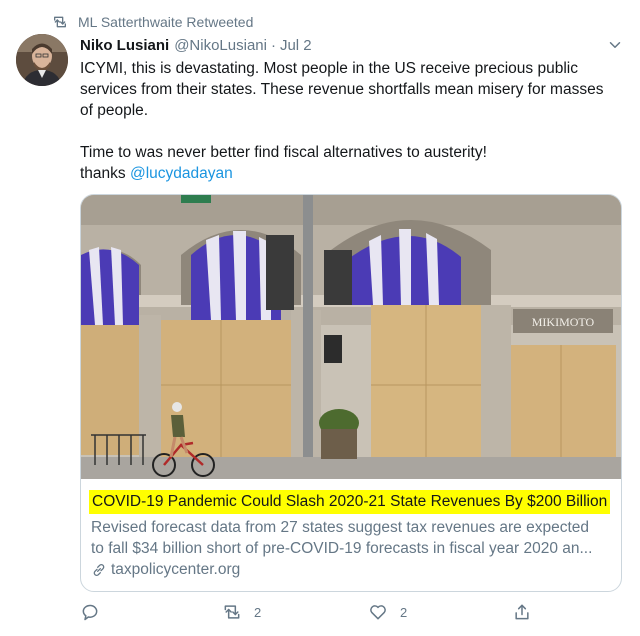 Image resolution: width=640 pixels, height=636 pixels. I want to click on share-icon, so click(522, 612).